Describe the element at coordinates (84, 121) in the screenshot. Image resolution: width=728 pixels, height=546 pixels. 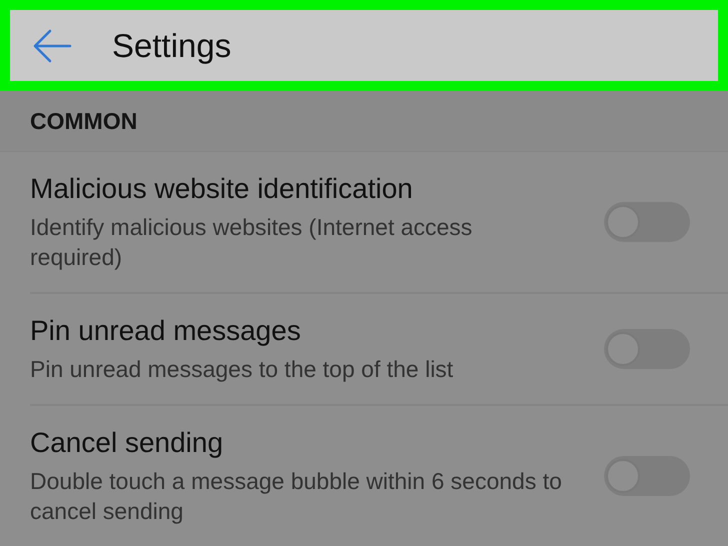
I see `section-title: COMMON` at that location.